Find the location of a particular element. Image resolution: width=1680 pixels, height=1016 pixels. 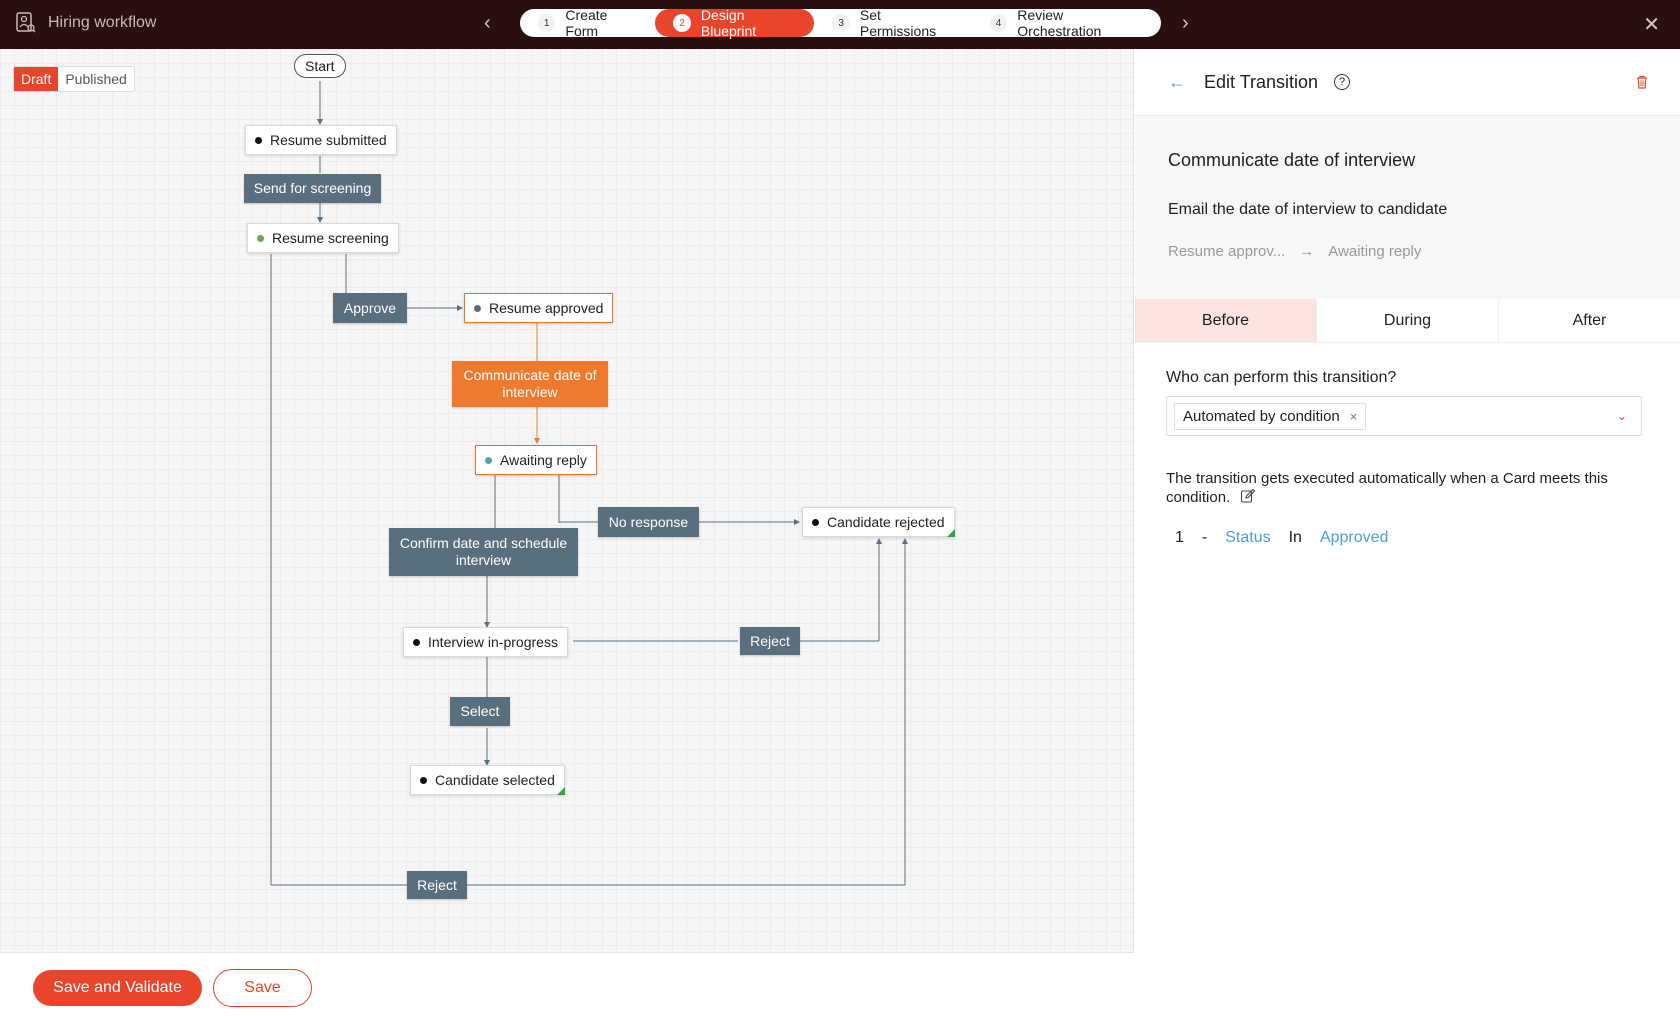

condition-value: Approved is located at coordinates (1354, 538).